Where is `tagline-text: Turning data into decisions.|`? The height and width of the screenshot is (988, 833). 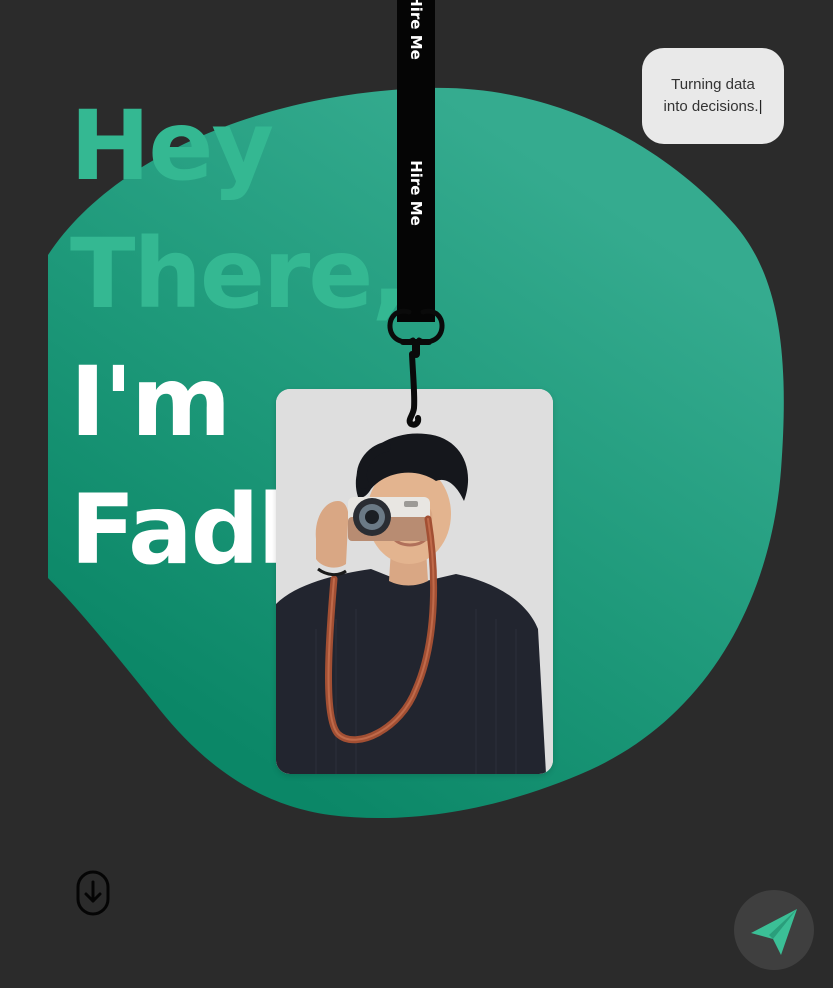 tagline-text: Turning data into decisions.| is located at coordinates (713, 95).